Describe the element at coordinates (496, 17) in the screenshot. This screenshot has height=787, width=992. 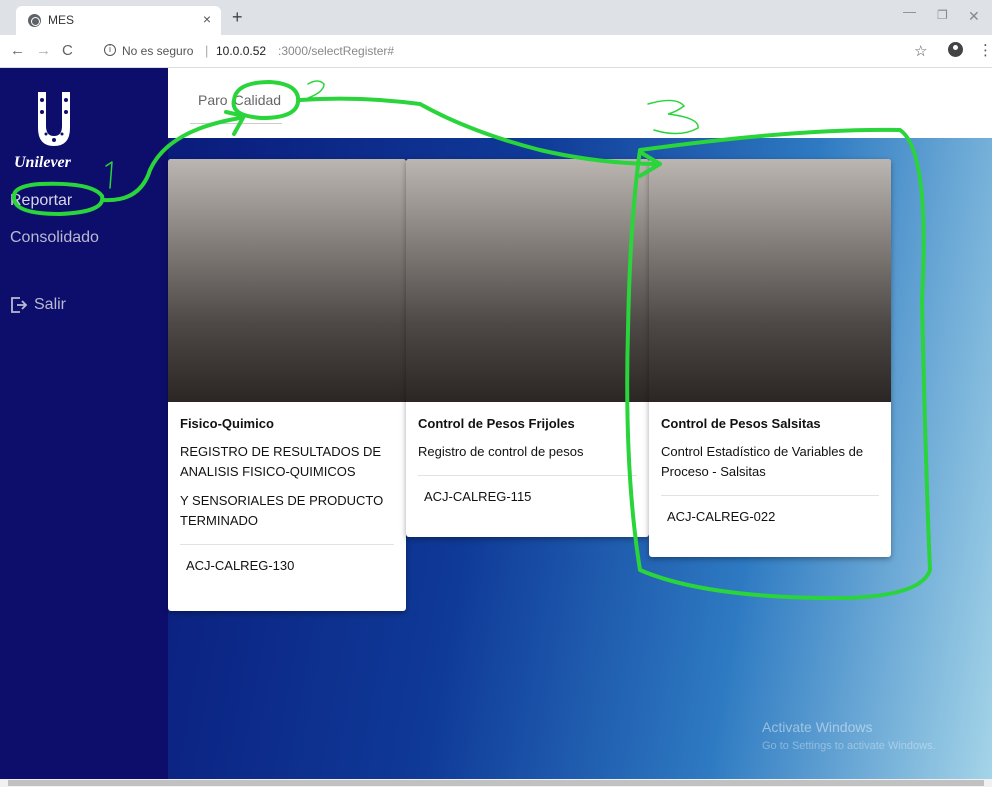
I see `browser-tab-bar: MES × + — ❐ ✕` at that location.